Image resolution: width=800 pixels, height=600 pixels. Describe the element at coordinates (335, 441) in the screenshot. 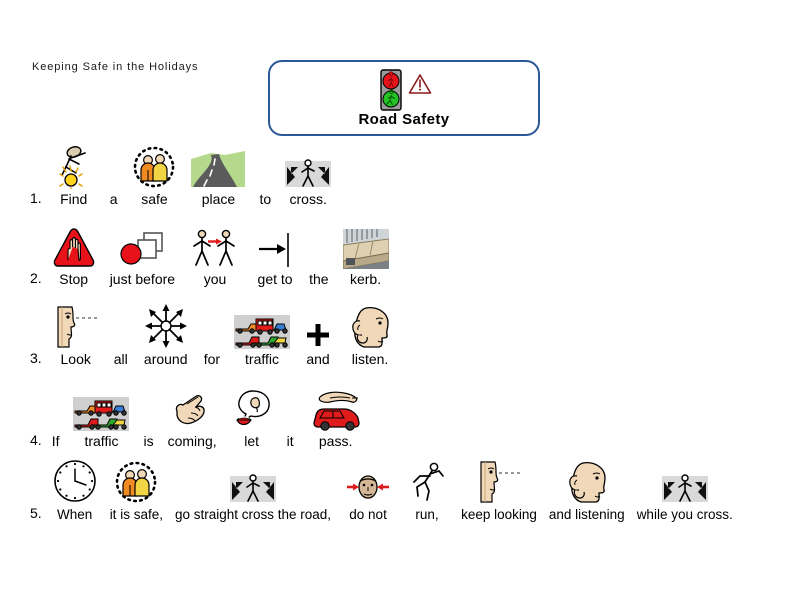

I see `word-text: pass.` at that location.